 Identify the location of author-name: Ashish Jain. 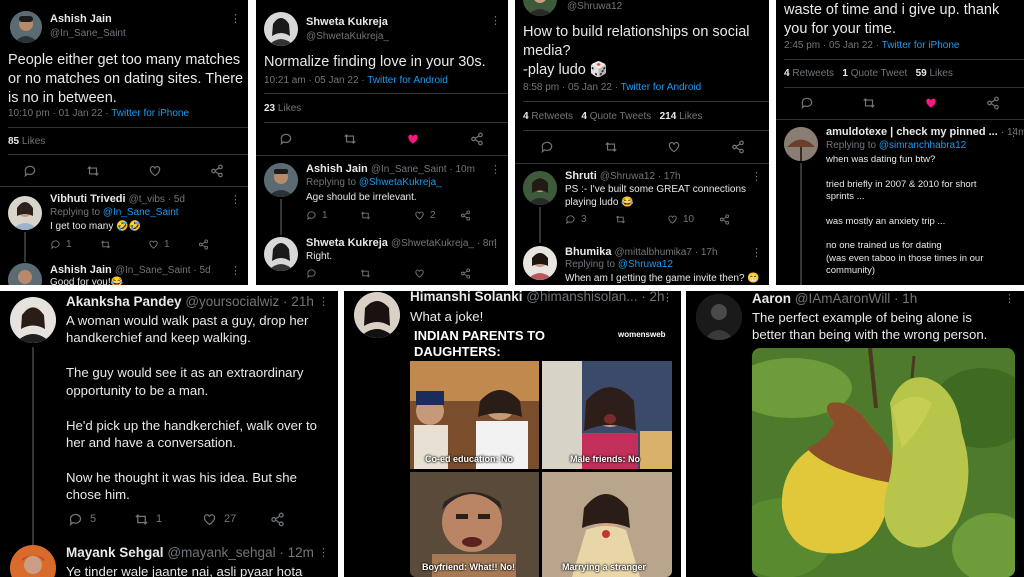
(81, 19).